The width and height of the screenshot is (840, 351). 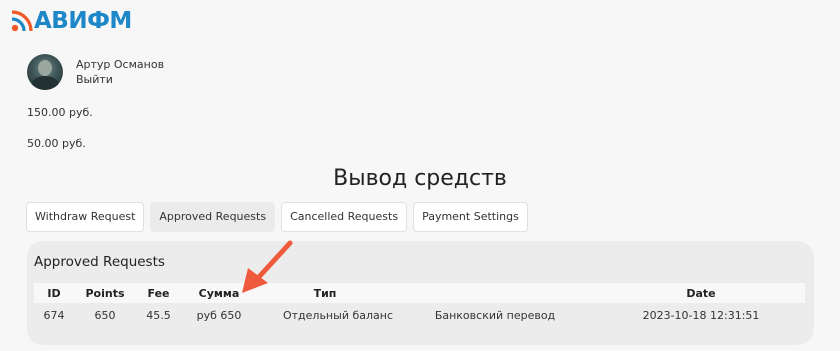 What do you see at coordinates (495, 315) in the screenshot?
I see `cell-method: Банковский перевод` at bounding box center [495, 315].